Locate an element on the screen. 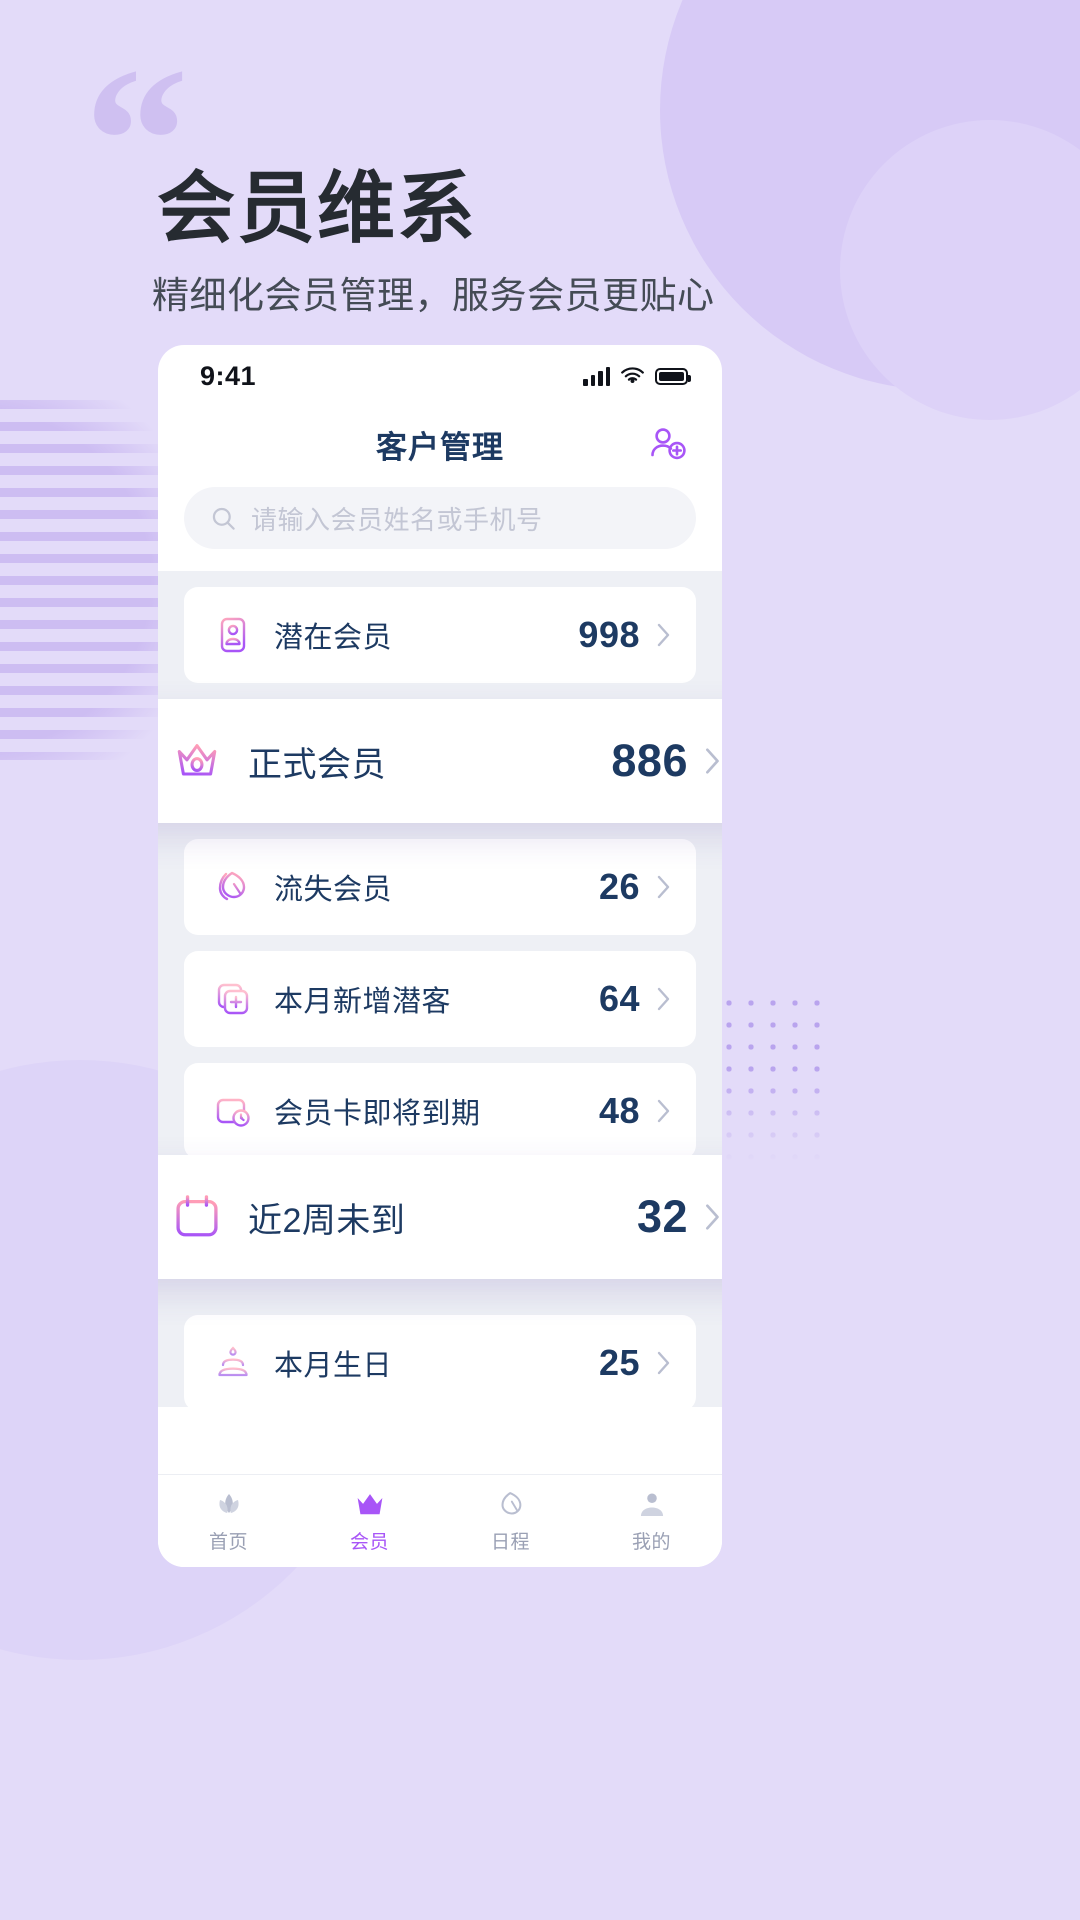 The image size is (1080, 1920). list-item-label: 流失会员 is located at coordinates (333, 890).